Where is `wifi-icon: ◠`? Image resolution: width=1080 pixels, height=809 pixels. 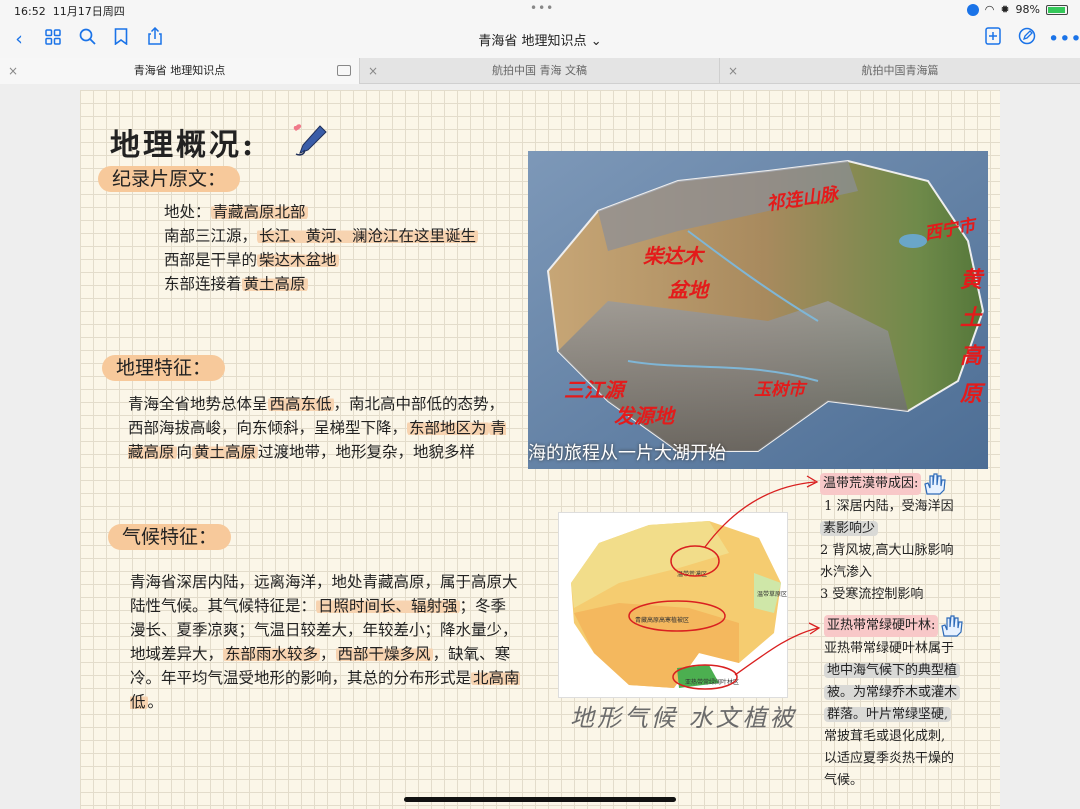
wifi-icon: ◠ is located at coordinates (989, 9).